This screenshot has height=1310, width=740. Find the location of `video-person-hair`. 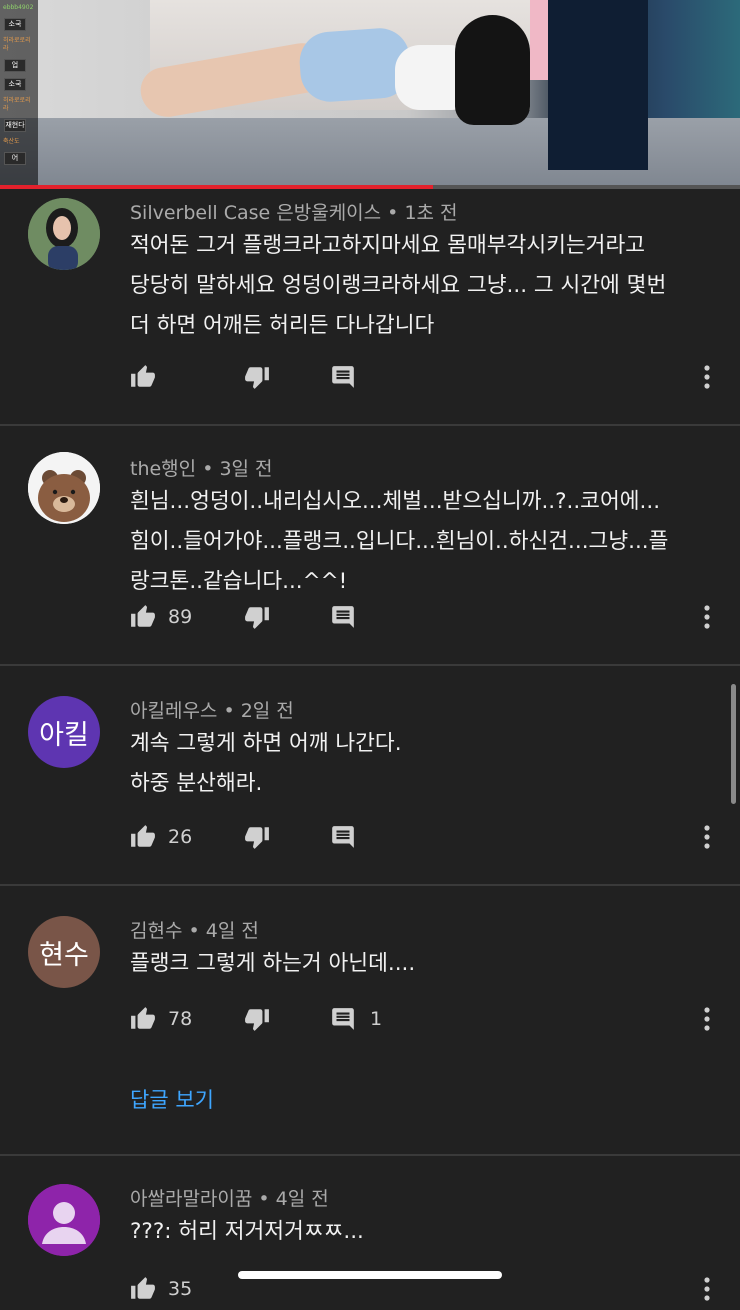

video-person-hair is located at coordinates (492, 70).